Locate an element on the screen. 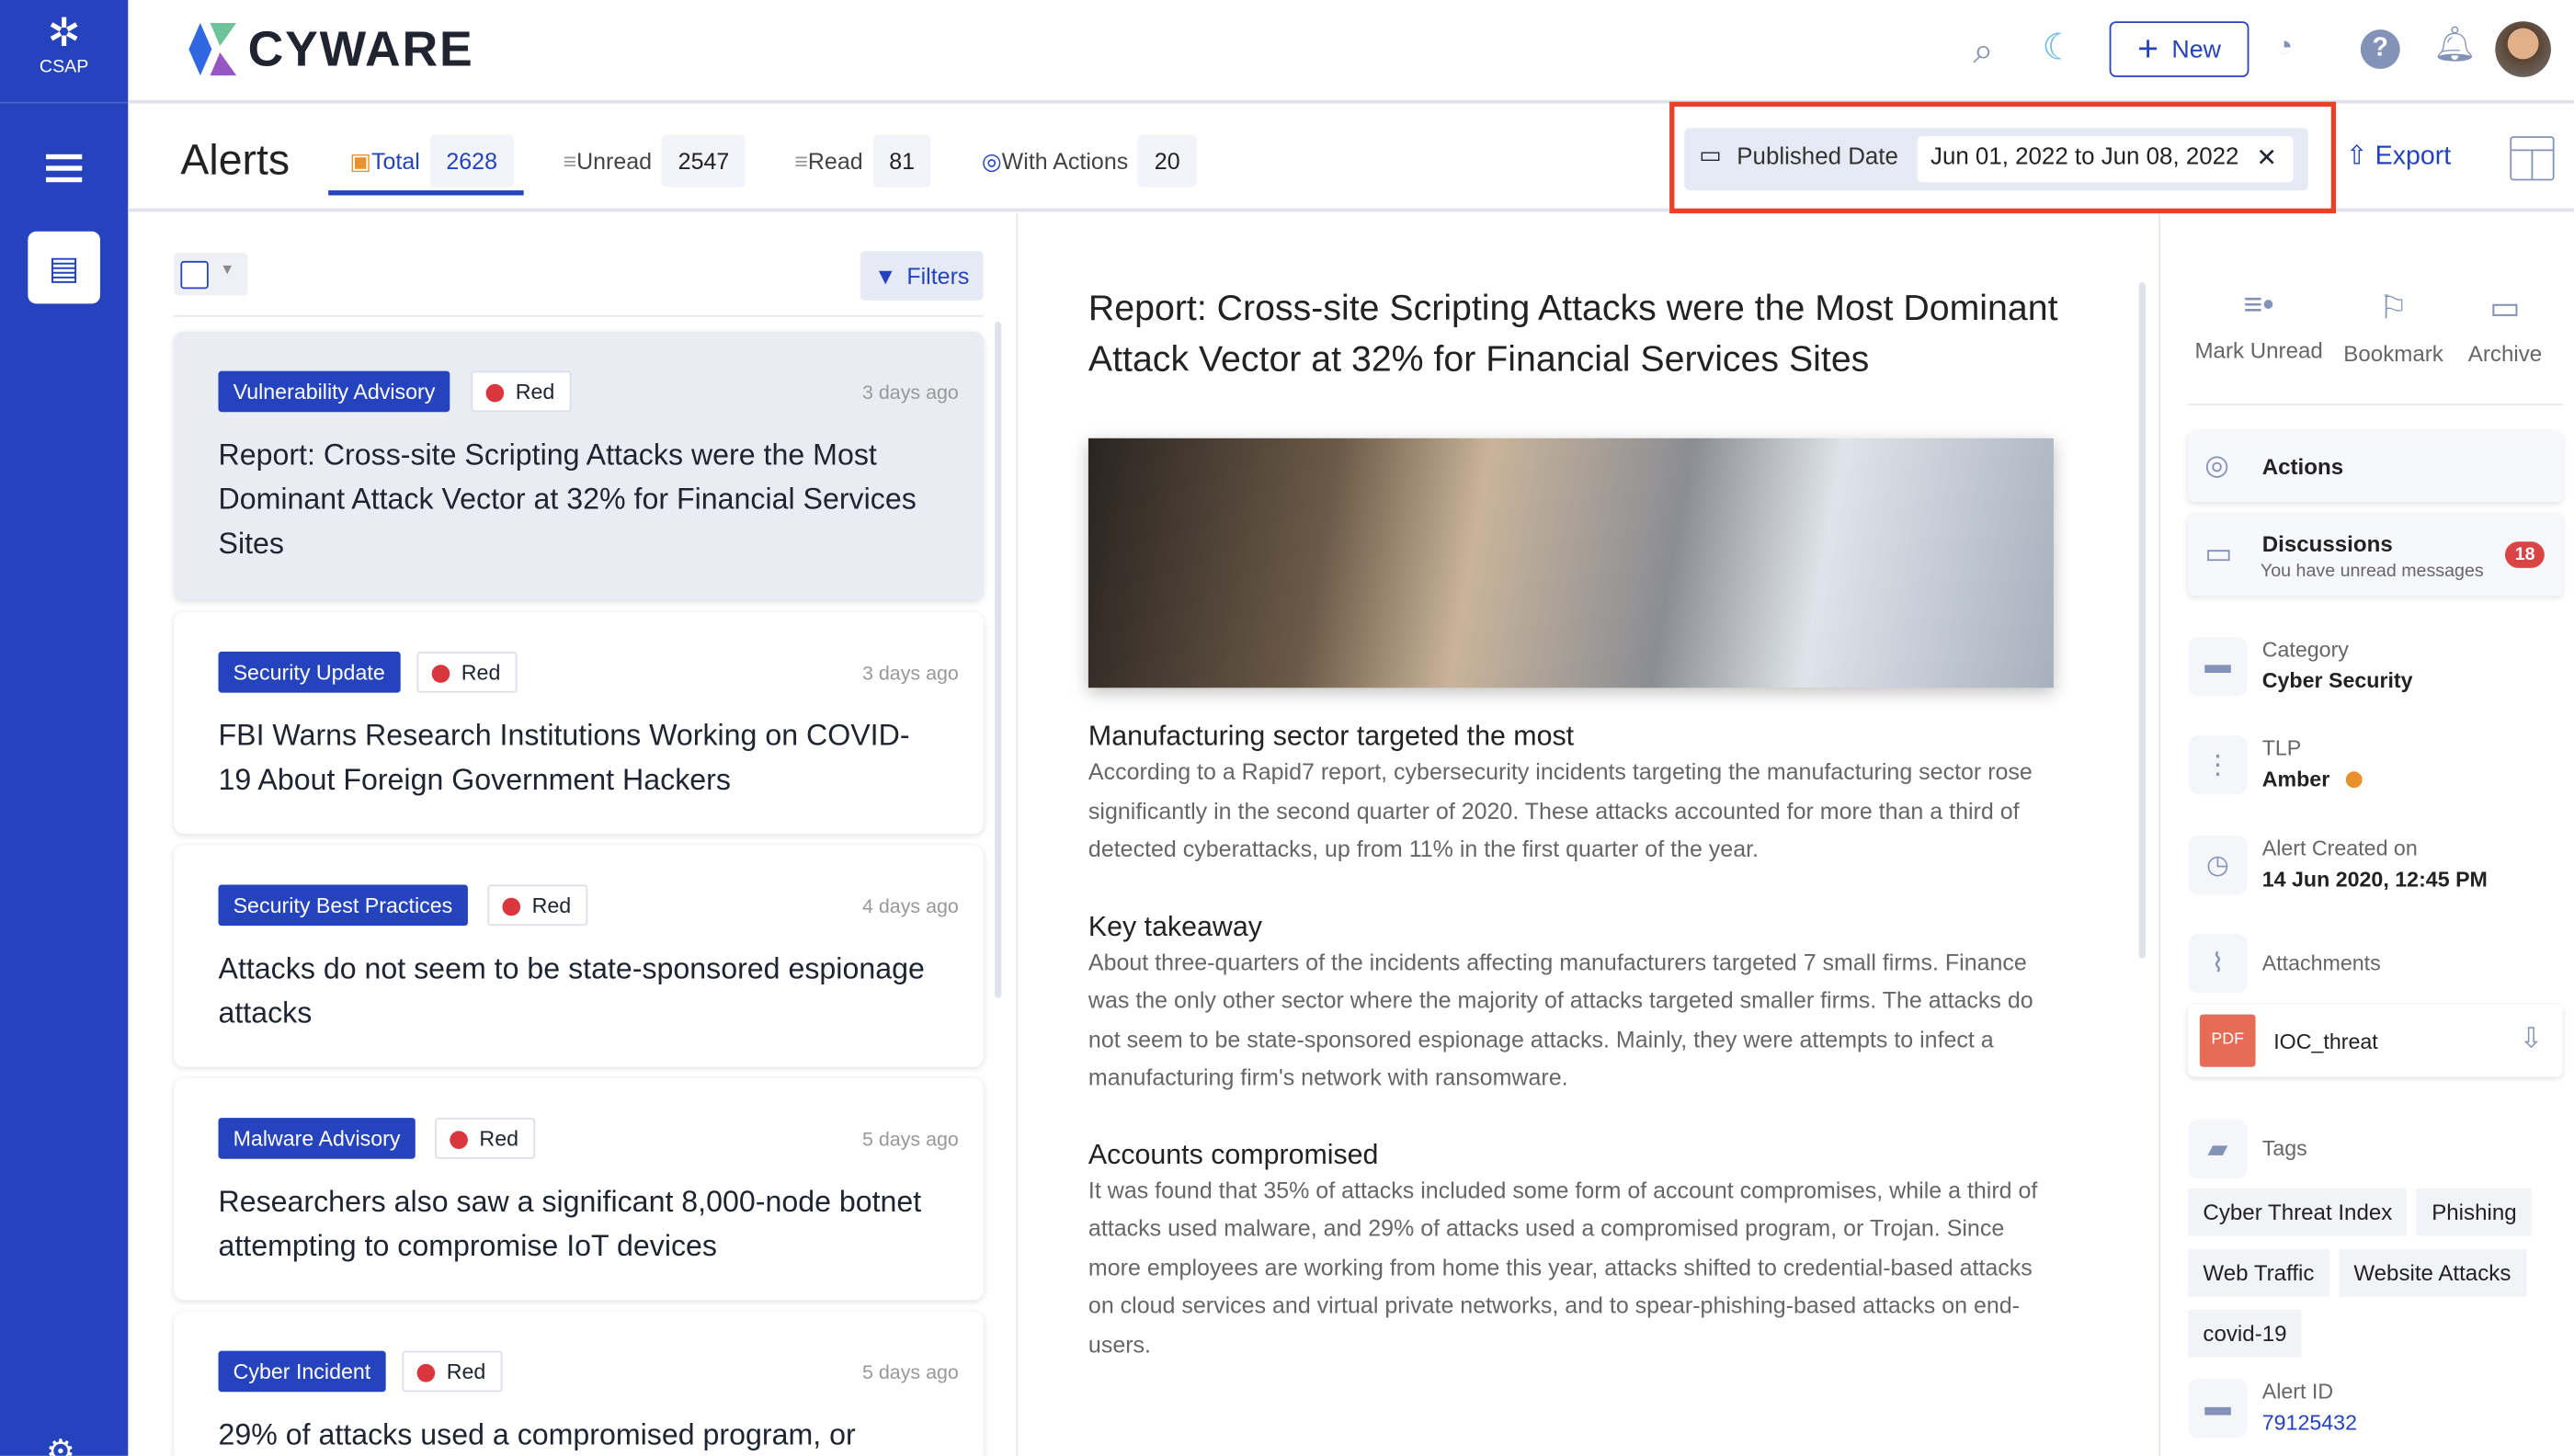 Image resolution: width=2574 pixels, height=1456 pixels. date-range-chip: Jun 01, 2022 to Jun 08, 2022 ✕ is located at coordinates (2105, 159).